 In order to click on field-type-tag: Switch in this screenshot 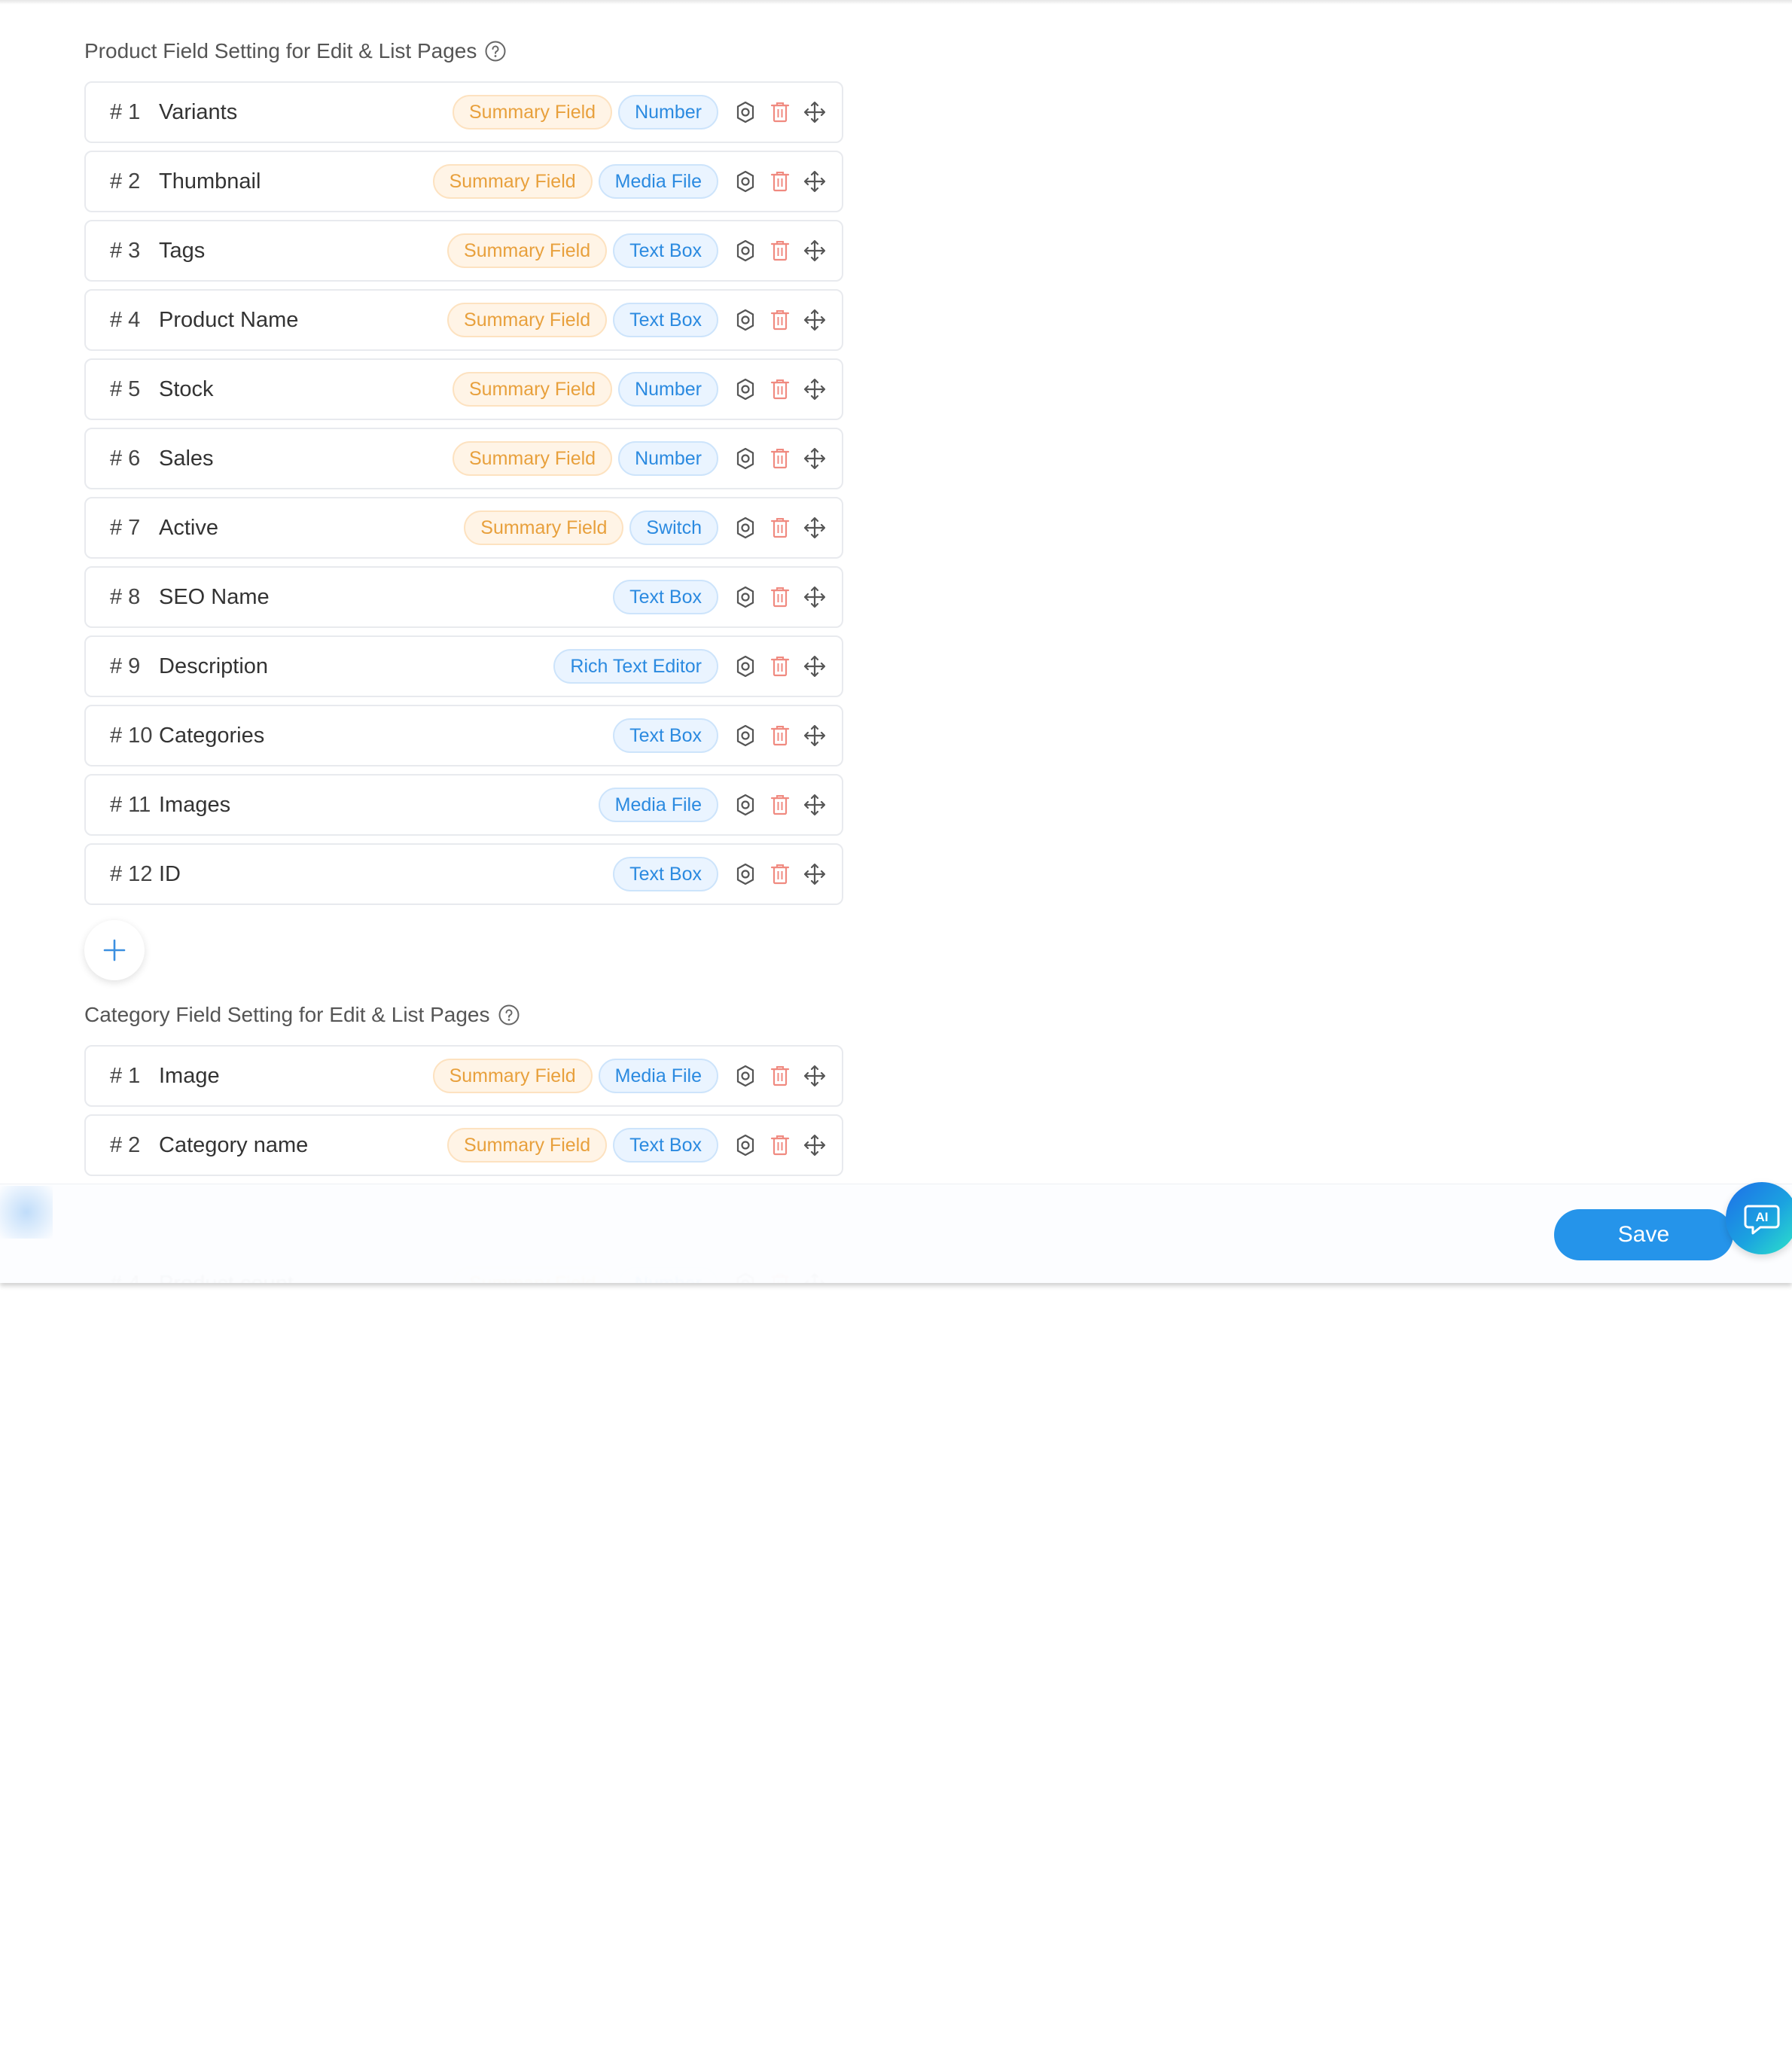, I will do `click(673, 527)`.